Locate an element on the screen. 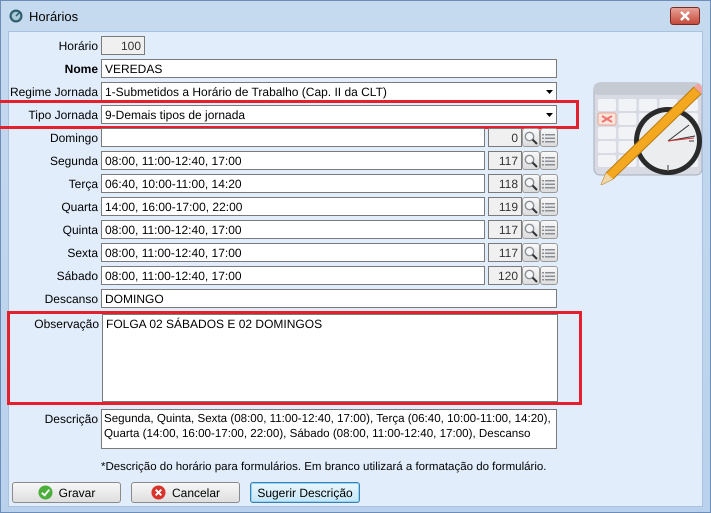 Image resolution: width=711 pixels, height=513 pixels. suggest-button: Sugerir Descrição is located at coordinates (305, 492).